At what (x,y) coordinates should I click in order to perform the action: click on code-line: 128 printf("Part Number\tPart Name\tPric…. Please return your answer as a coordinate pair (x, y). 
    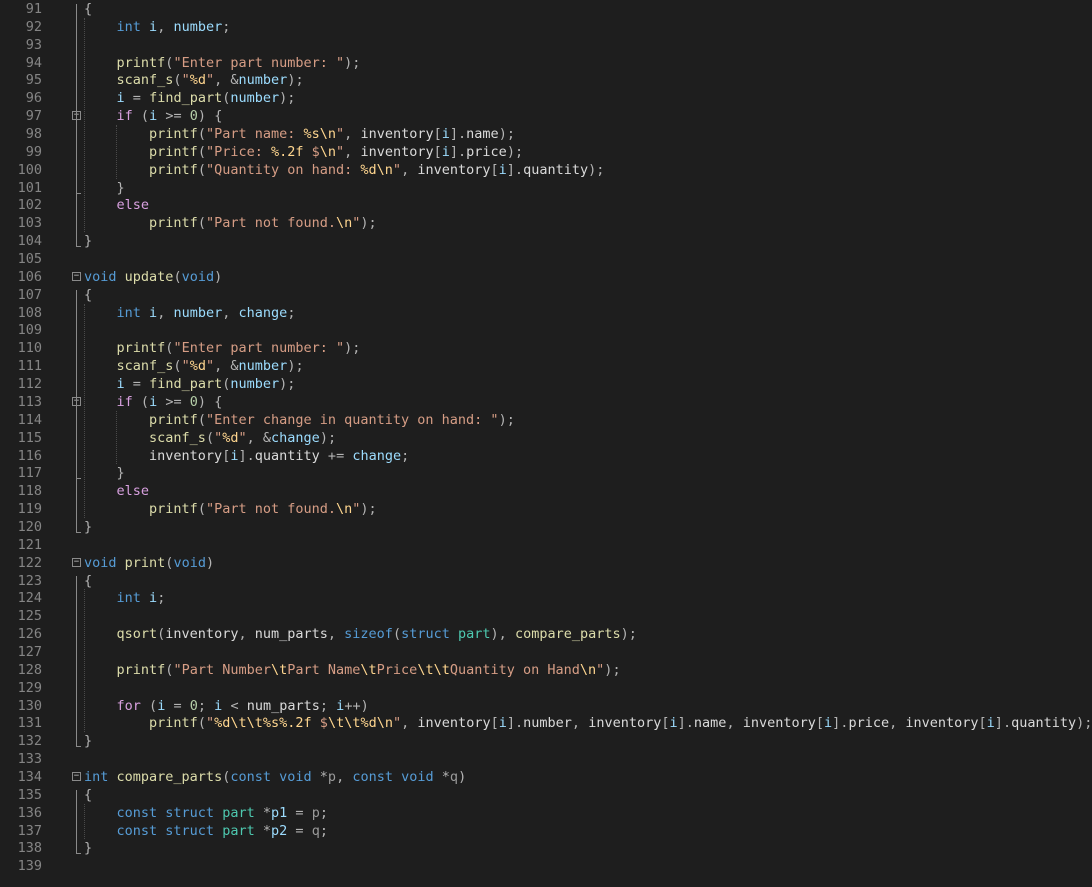
    Looking at the image, I should click on (546, 670).